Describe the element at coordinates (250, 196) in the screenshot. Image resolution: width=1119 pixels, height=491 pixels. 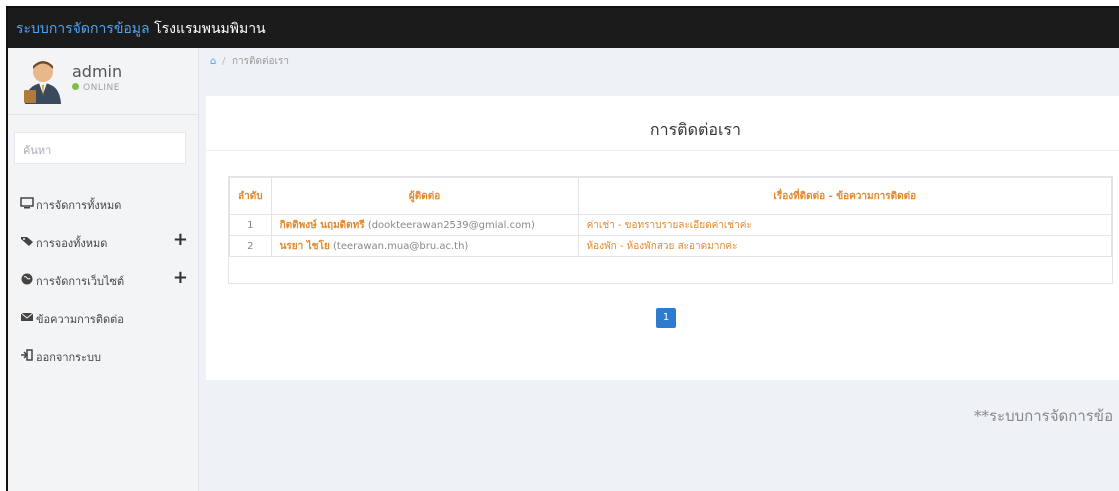
I see `col-header-no: ลำดับ` at that location.